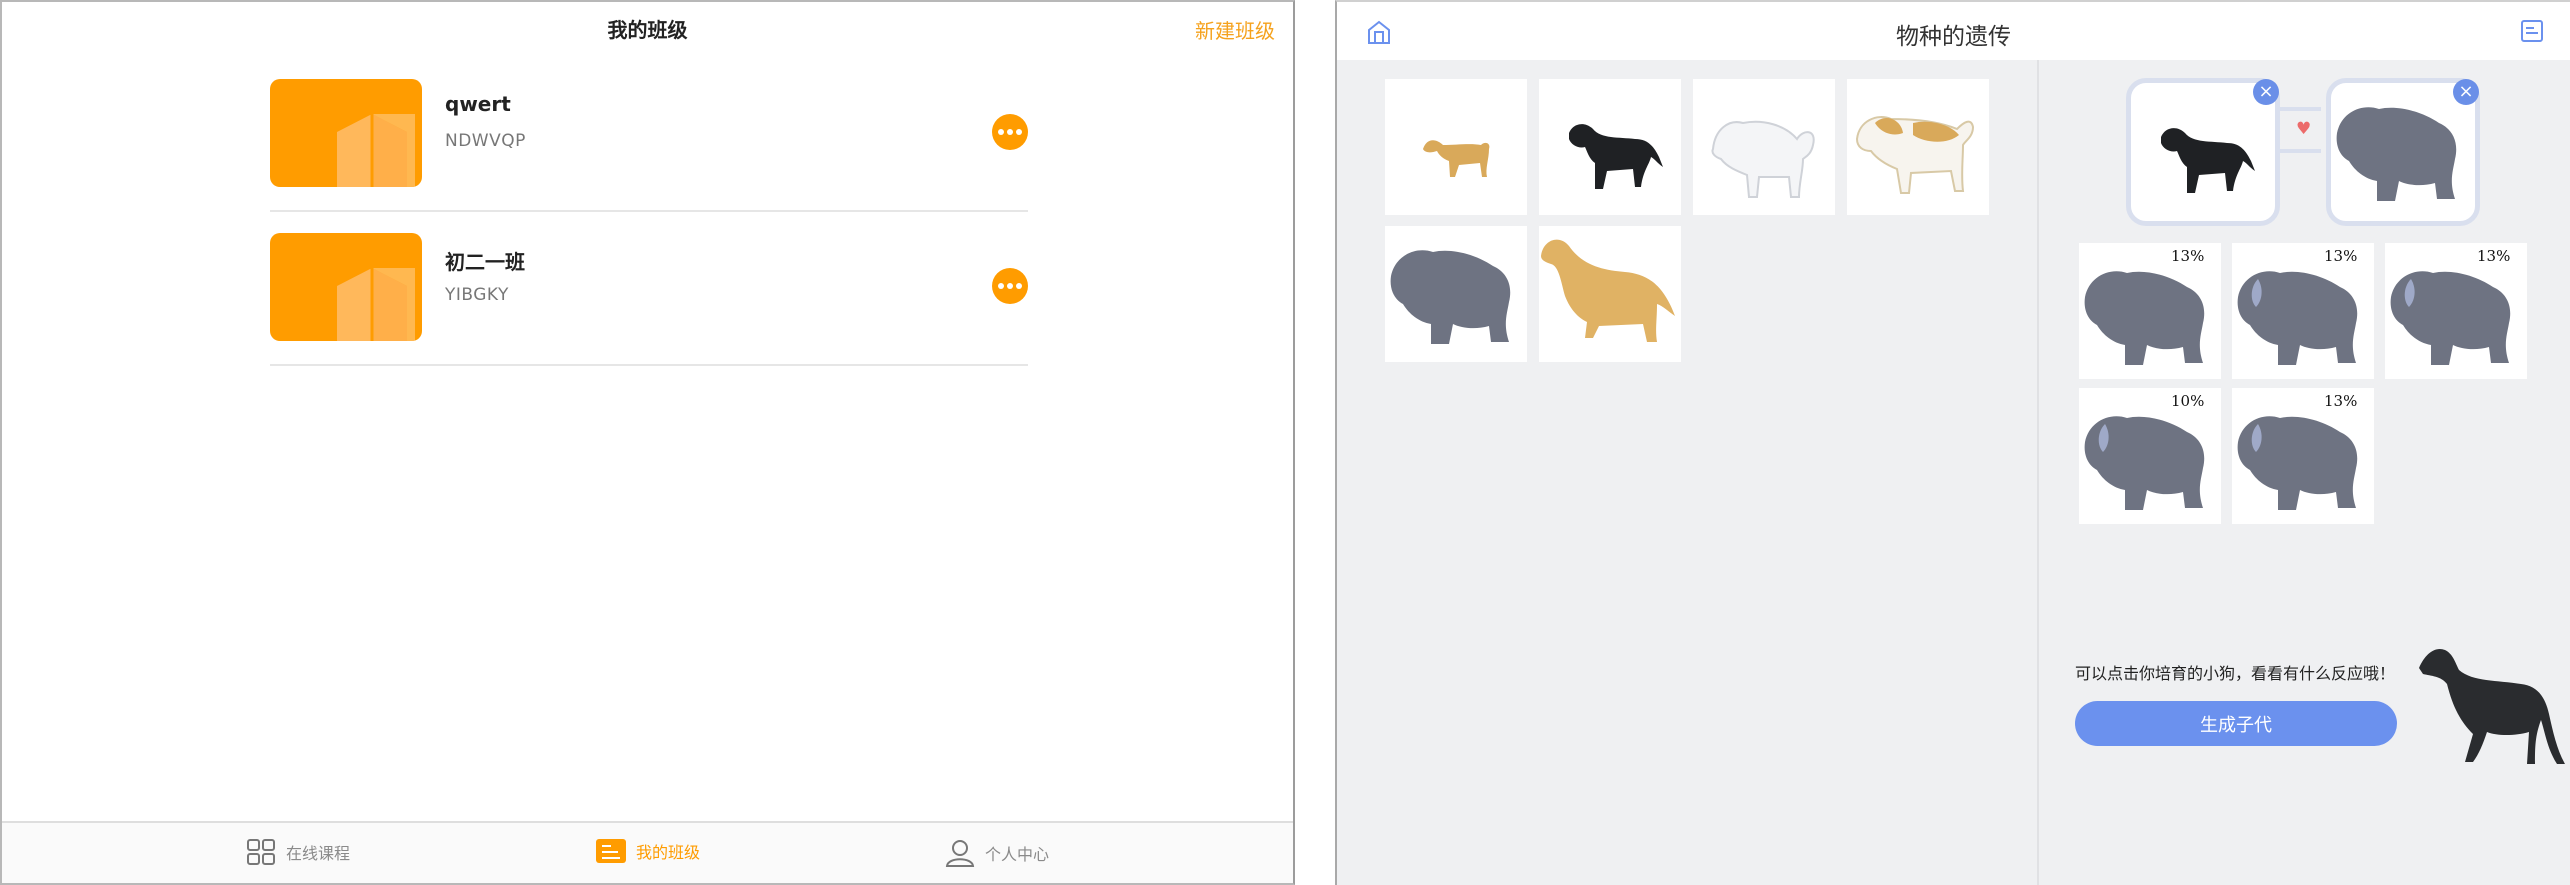 The height and width of the screenshot is (885, 2570). Describe the element at coordinates (2235, 673) in the screenshot. I see `hint-text: 可以点击你培育的小狗，看看有什么反应哦！` at that location.